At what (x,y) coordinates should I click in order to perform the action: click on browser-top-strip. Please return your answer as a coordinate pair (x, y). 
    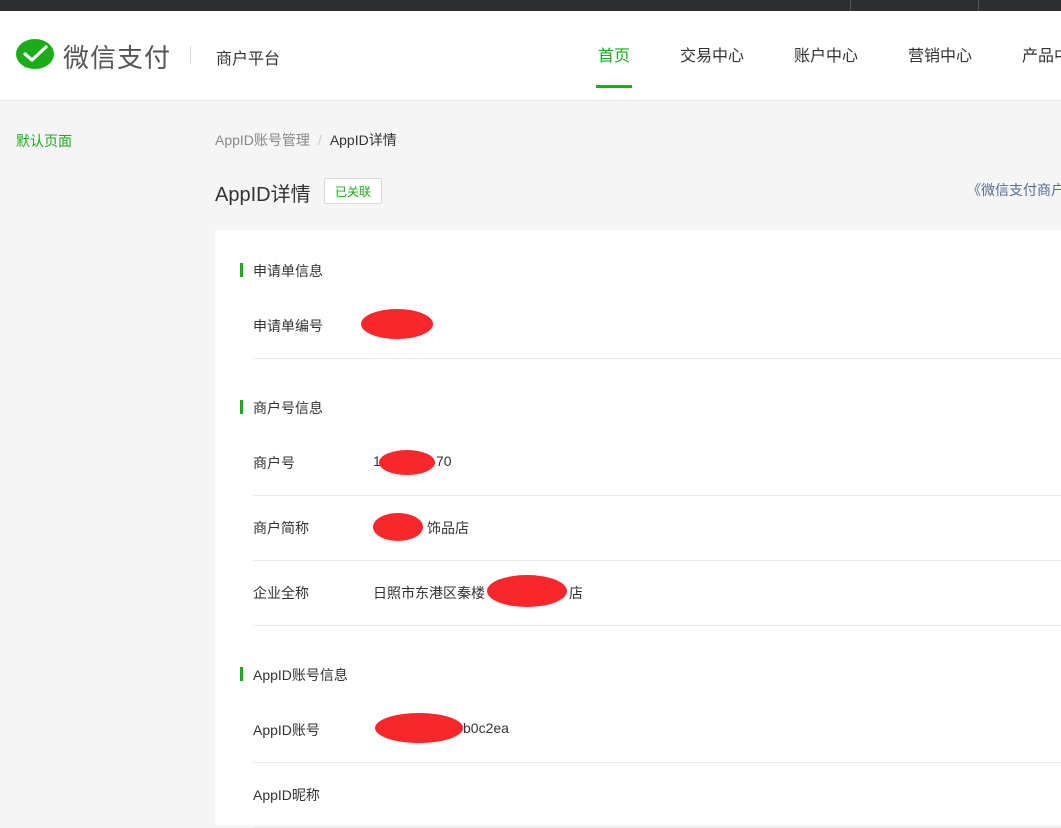
    Looking at the image, I should click on (530, 5).